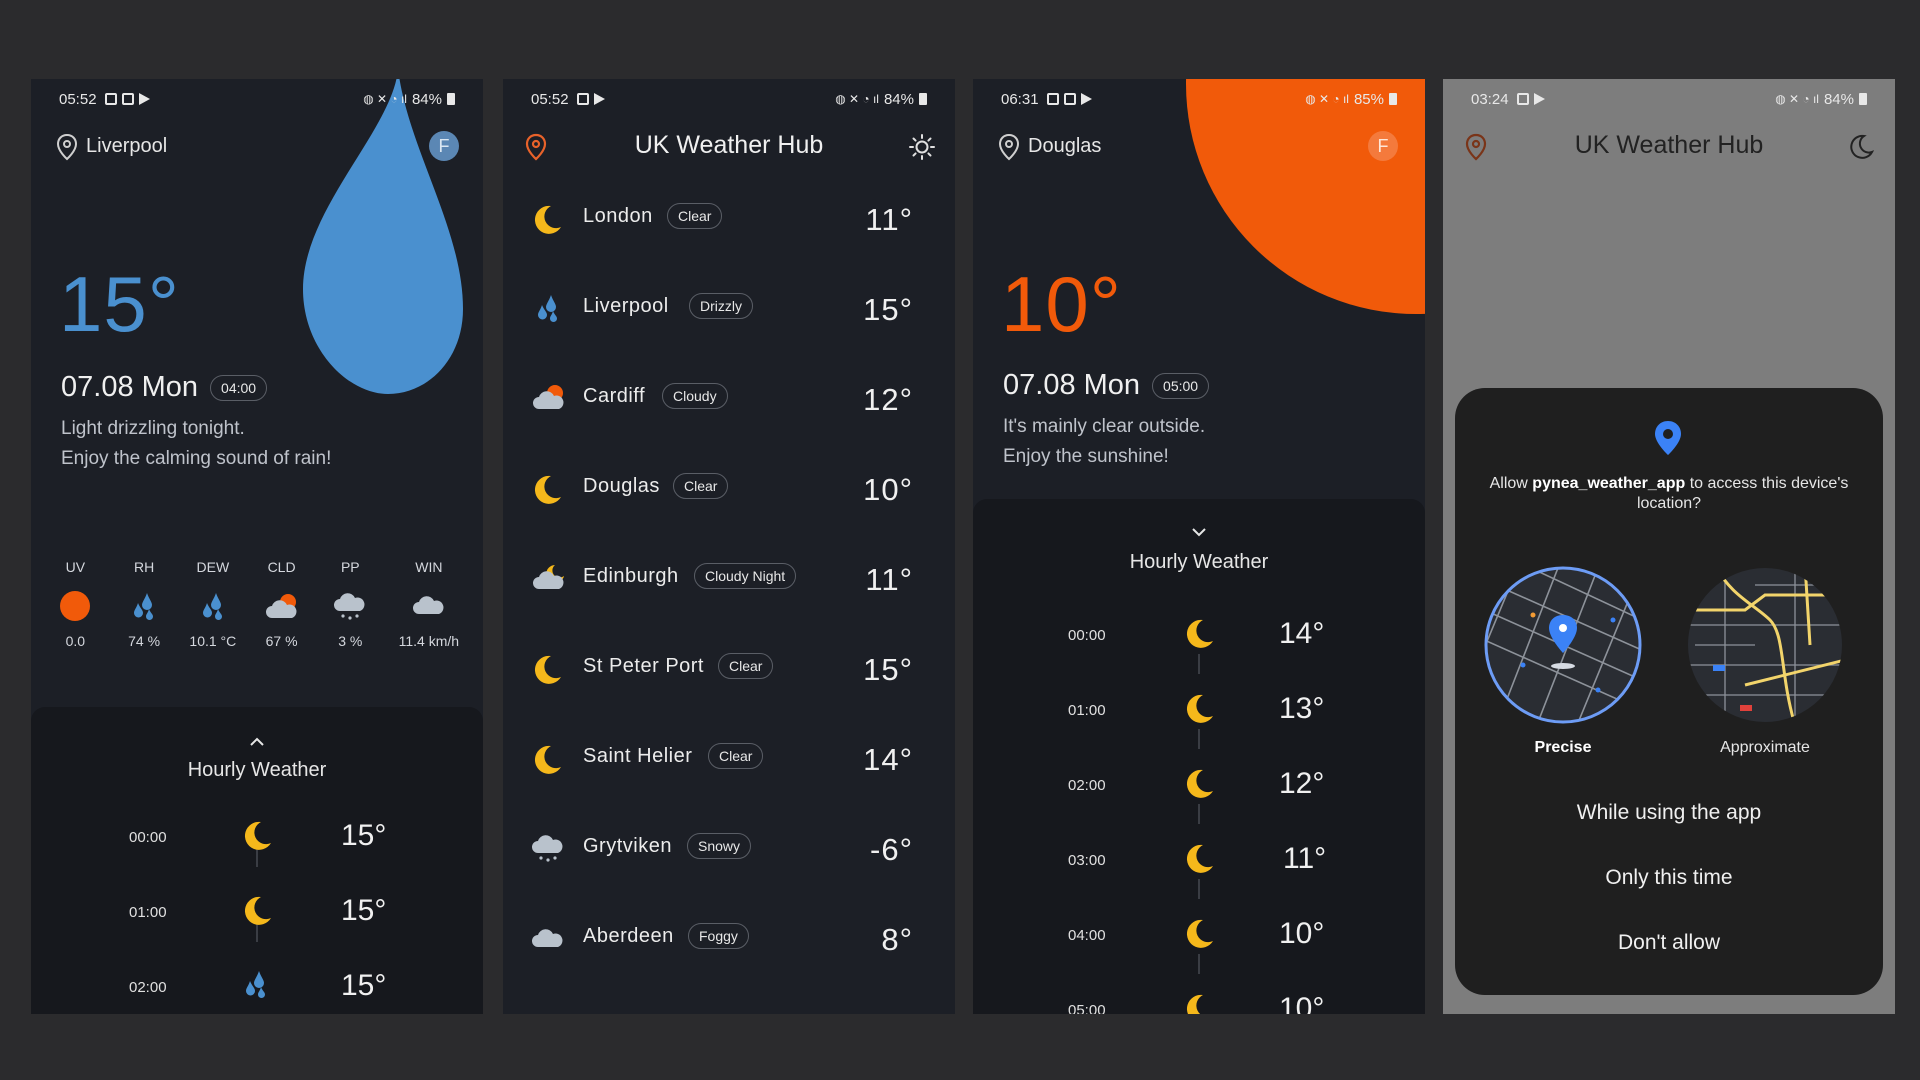  What do you see at coordinates (631, 576) in the screenshot?
I see `city-name: Edinburgh` at bounding box center [631, 576].